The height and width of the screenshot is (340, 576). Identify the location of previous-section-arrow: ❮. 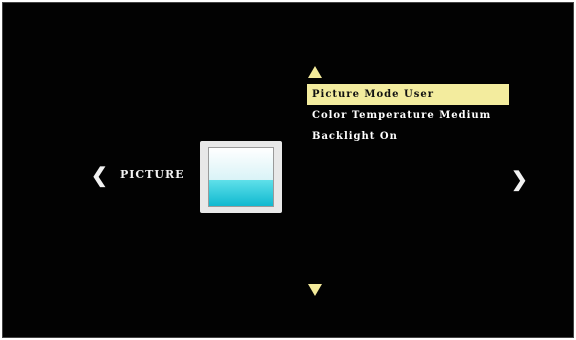
(99, 175).